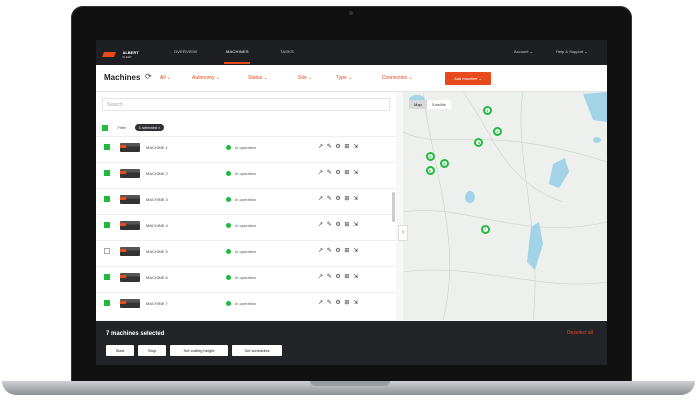  What do you see at coordinates (439, 104) in the screenshot?
I see `satellite-view-button: Satellite` at bounding box center [439, 104].